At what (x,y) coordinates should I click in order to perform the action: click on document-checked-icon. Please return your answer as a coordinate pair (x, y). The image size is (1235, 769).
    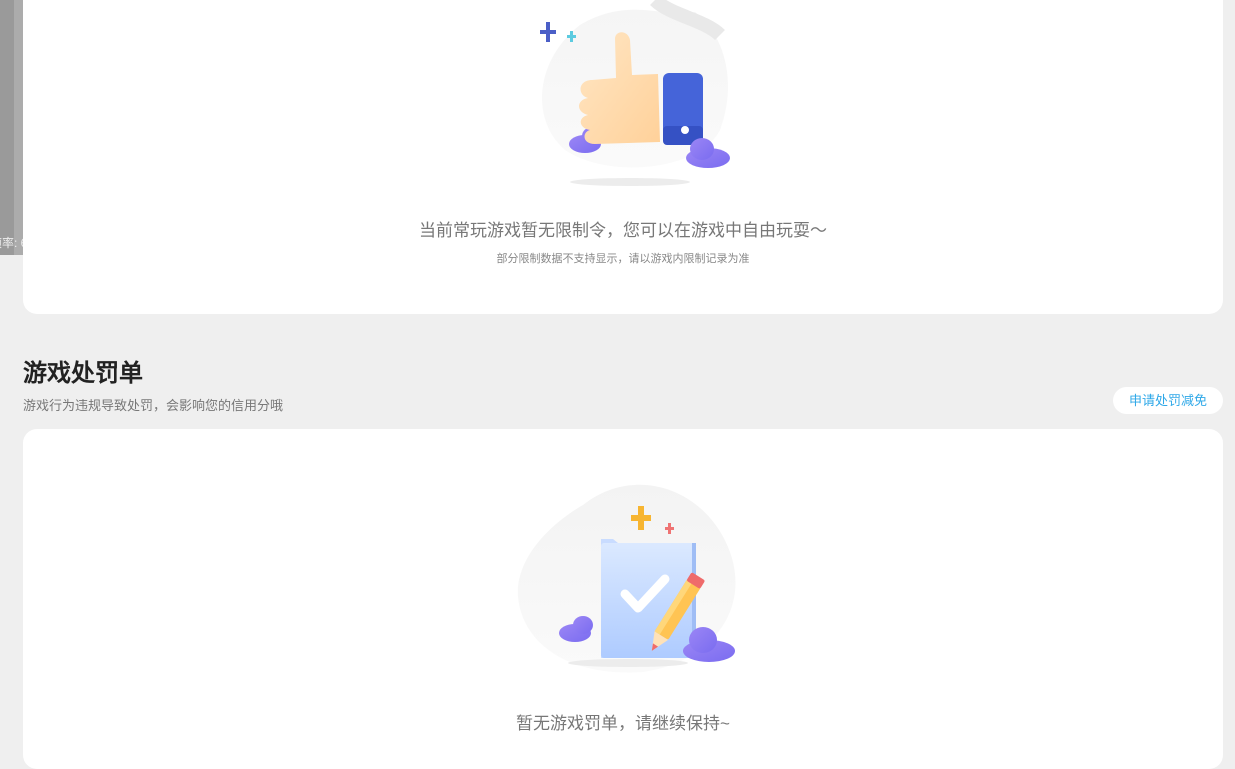
    Looking at the image, I should click on (626, 578).